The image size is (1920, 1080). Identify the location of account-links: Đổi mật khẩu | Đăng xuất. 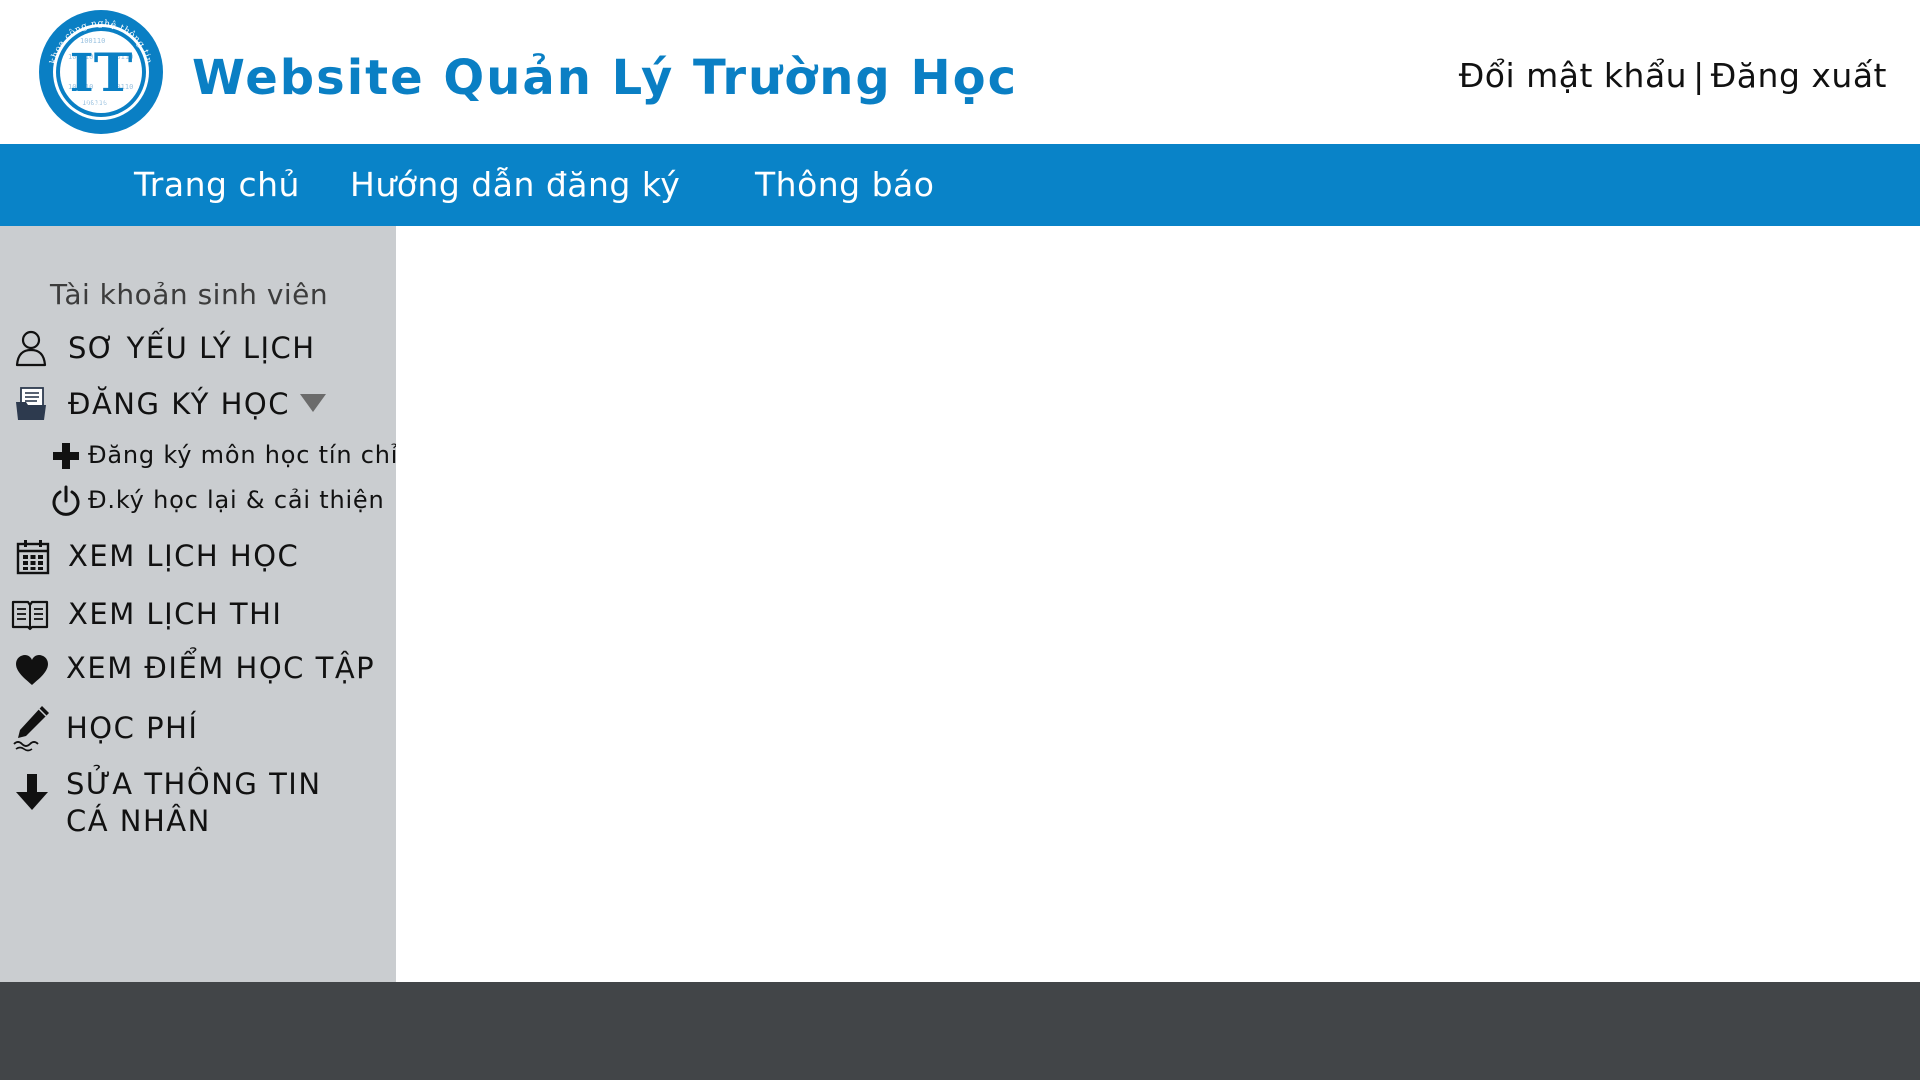
(1673, 76).